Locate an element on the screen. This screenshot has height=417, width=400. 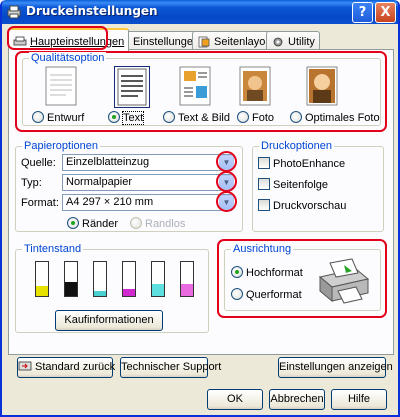
print-preview-label: Druckvorschau is located at coordinates (310, 206).